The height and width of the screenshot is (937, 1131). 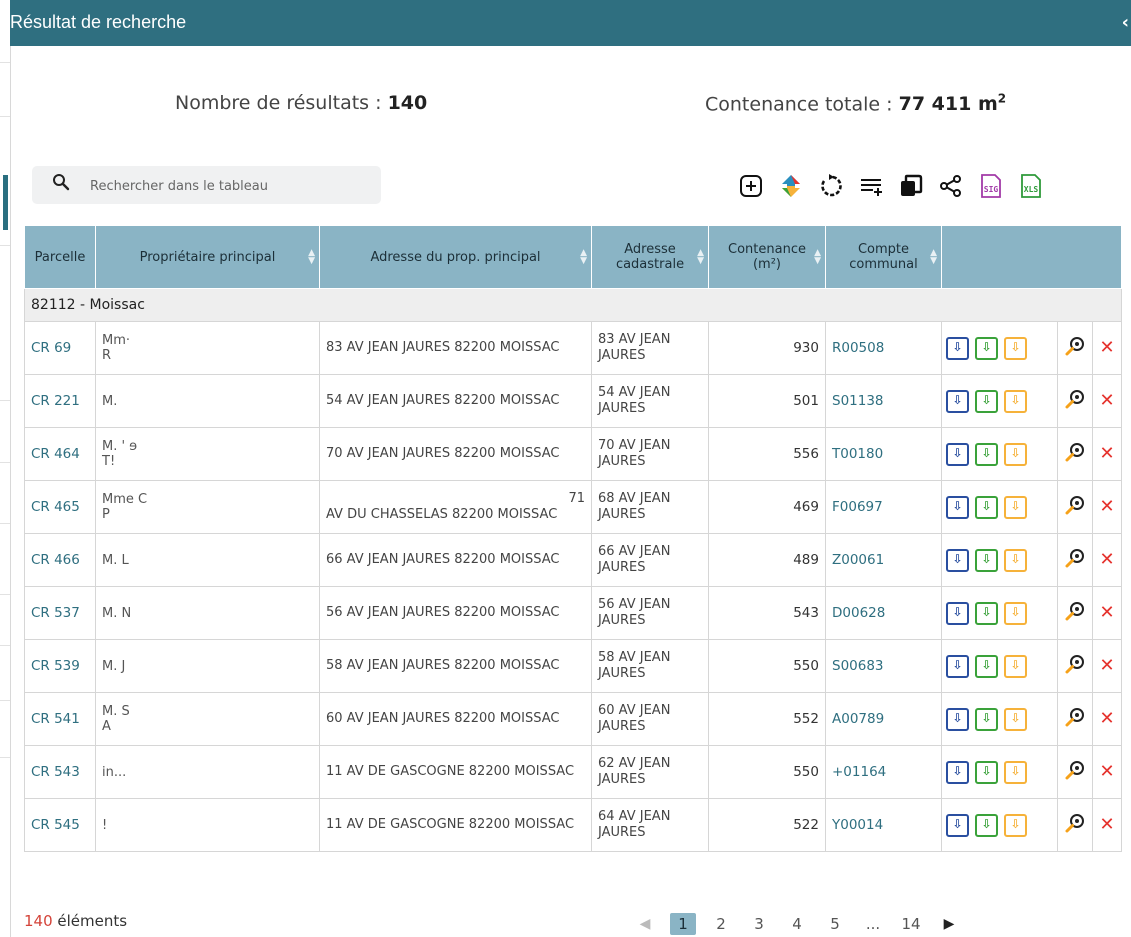 I want to click on refresh-icon, so click(x=831, y=186).